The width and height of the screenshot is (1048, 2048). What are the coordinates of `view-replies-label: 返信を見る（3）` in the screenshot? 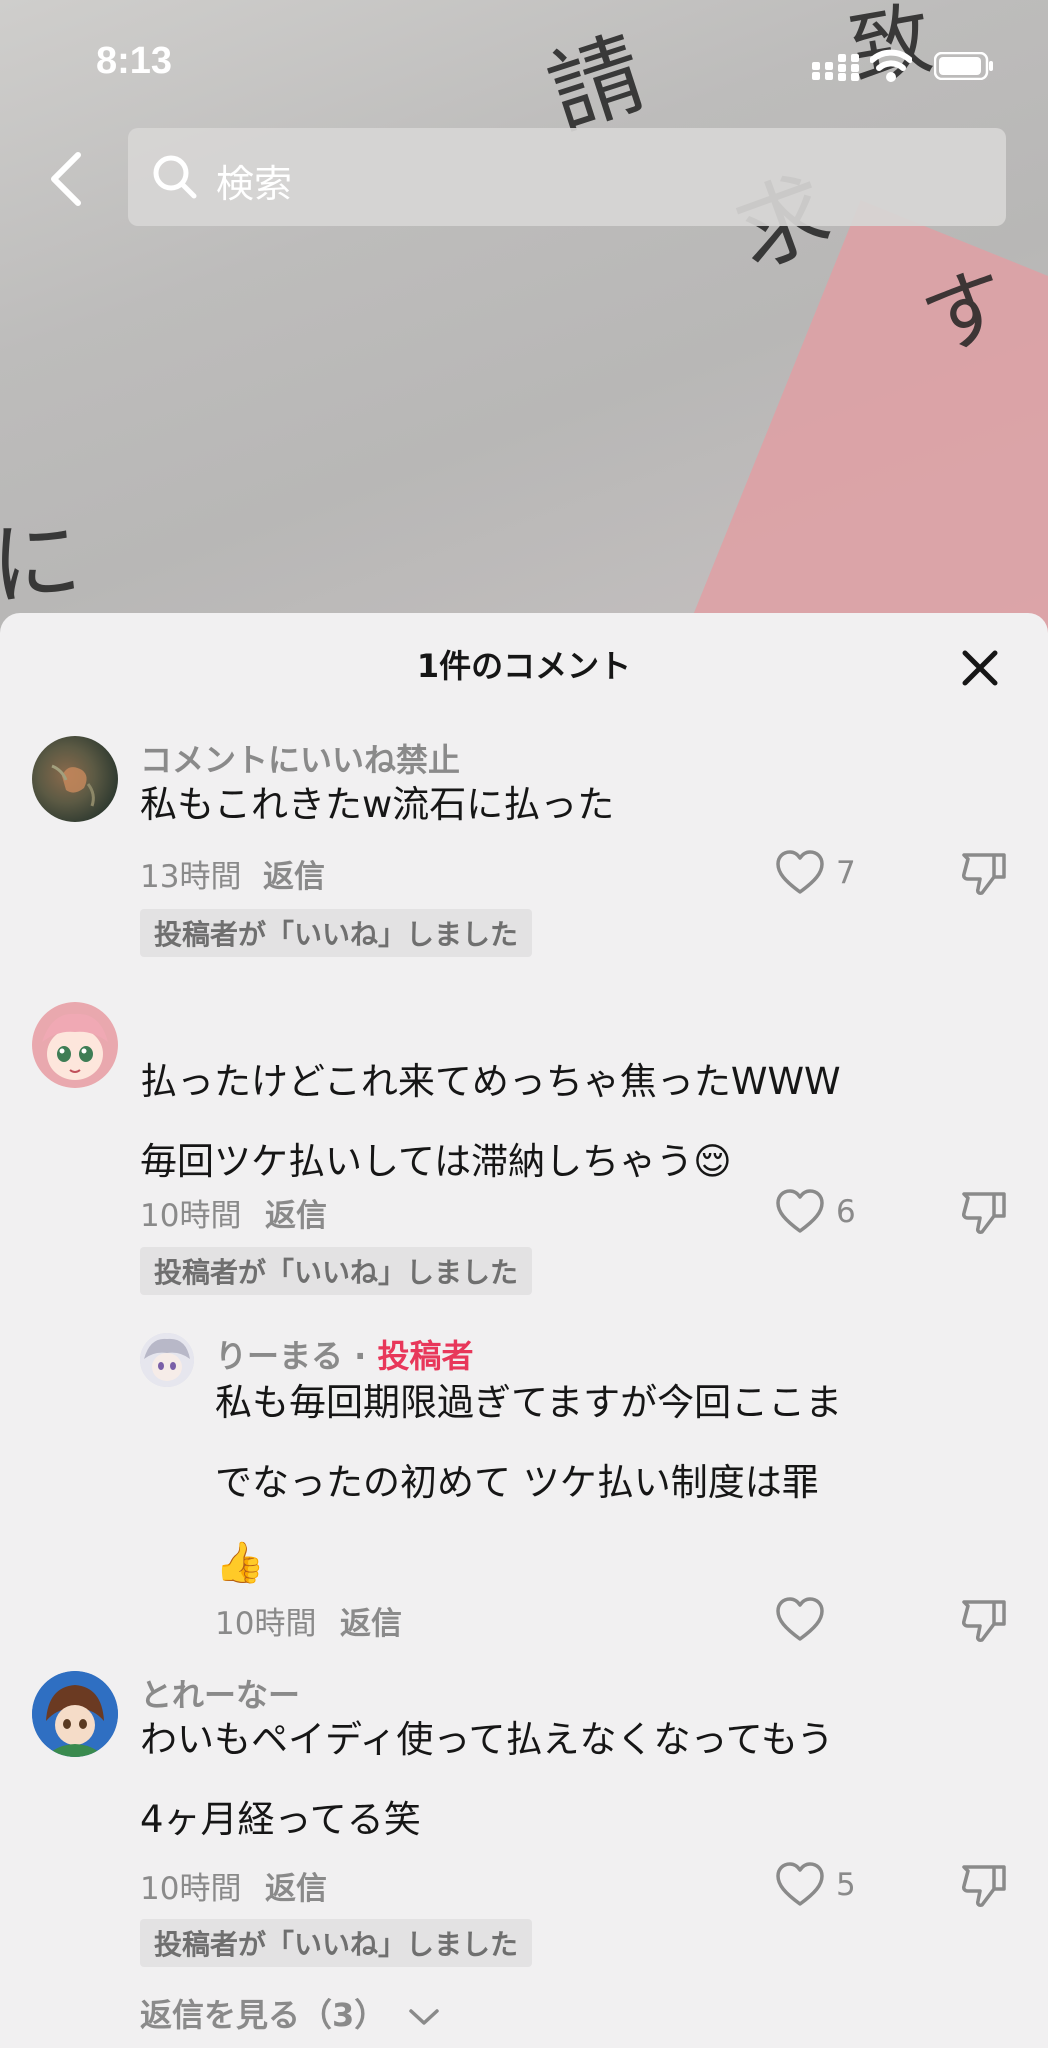 It's located at (263, 2015).